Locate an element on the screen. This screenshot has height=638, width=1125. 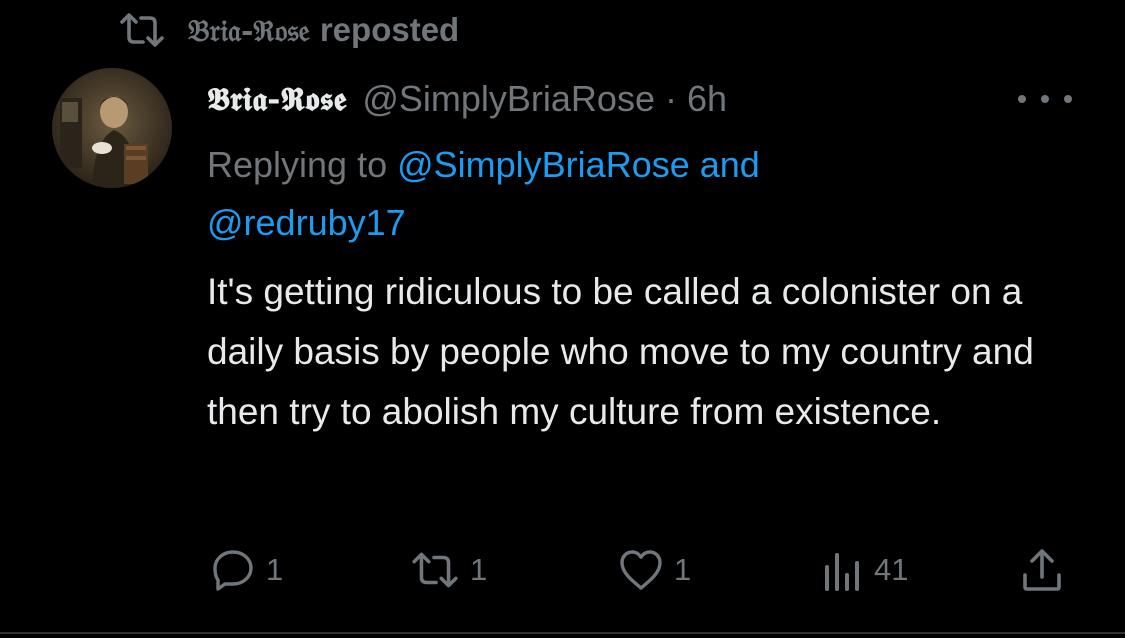
share-button is located at coordinates (1042, 570).